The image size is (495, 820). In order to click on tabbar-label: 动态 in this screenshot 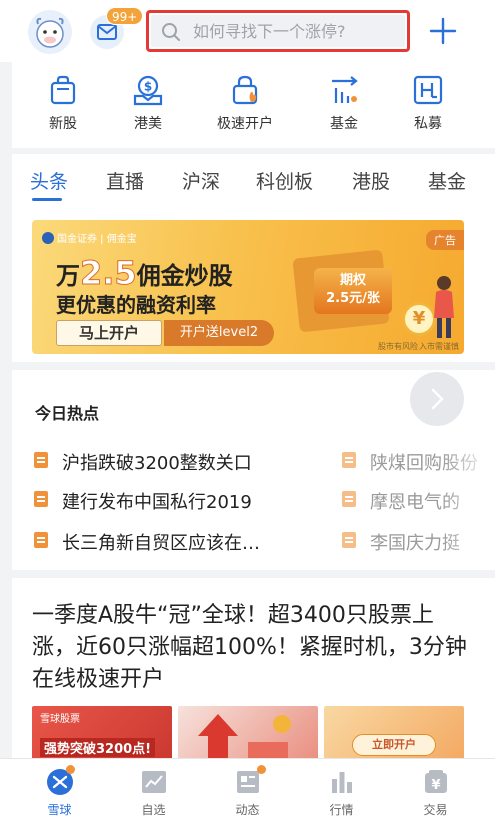, I will do `click(247, 810)`.